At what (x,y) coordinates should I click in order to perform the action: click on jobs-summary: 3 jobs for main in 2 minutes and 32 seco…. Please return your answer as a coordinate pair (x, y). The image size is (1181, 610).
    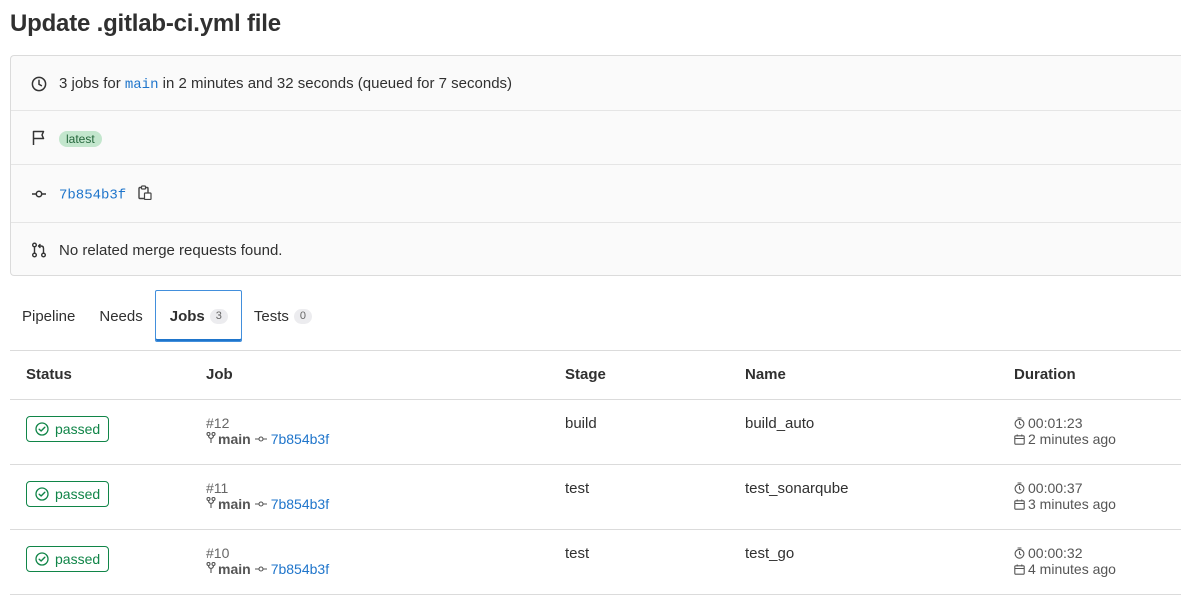
    Looking at the image, I should click on (285, 84).